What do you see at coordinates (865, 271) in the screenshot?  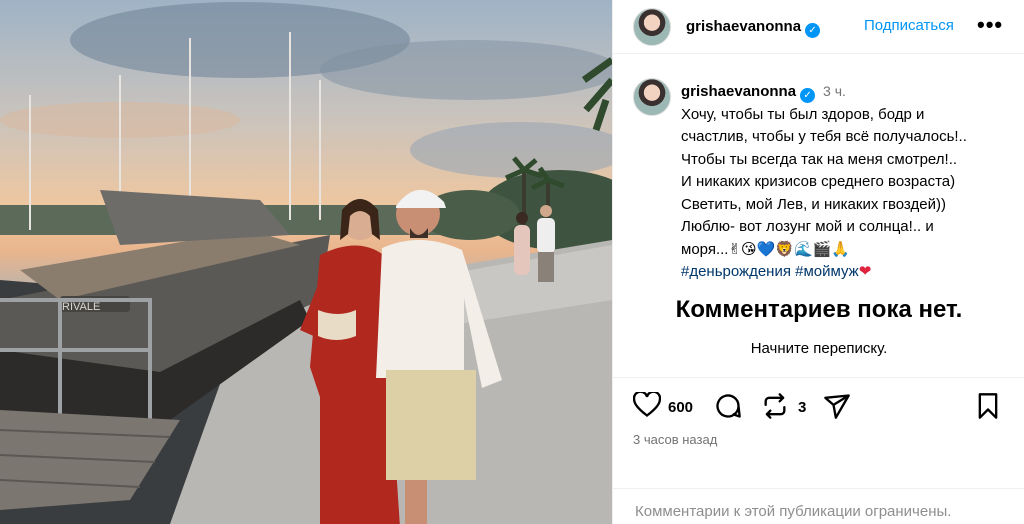 I see `heart-emoji-icon: ❤` at bounding box center [865, 271].